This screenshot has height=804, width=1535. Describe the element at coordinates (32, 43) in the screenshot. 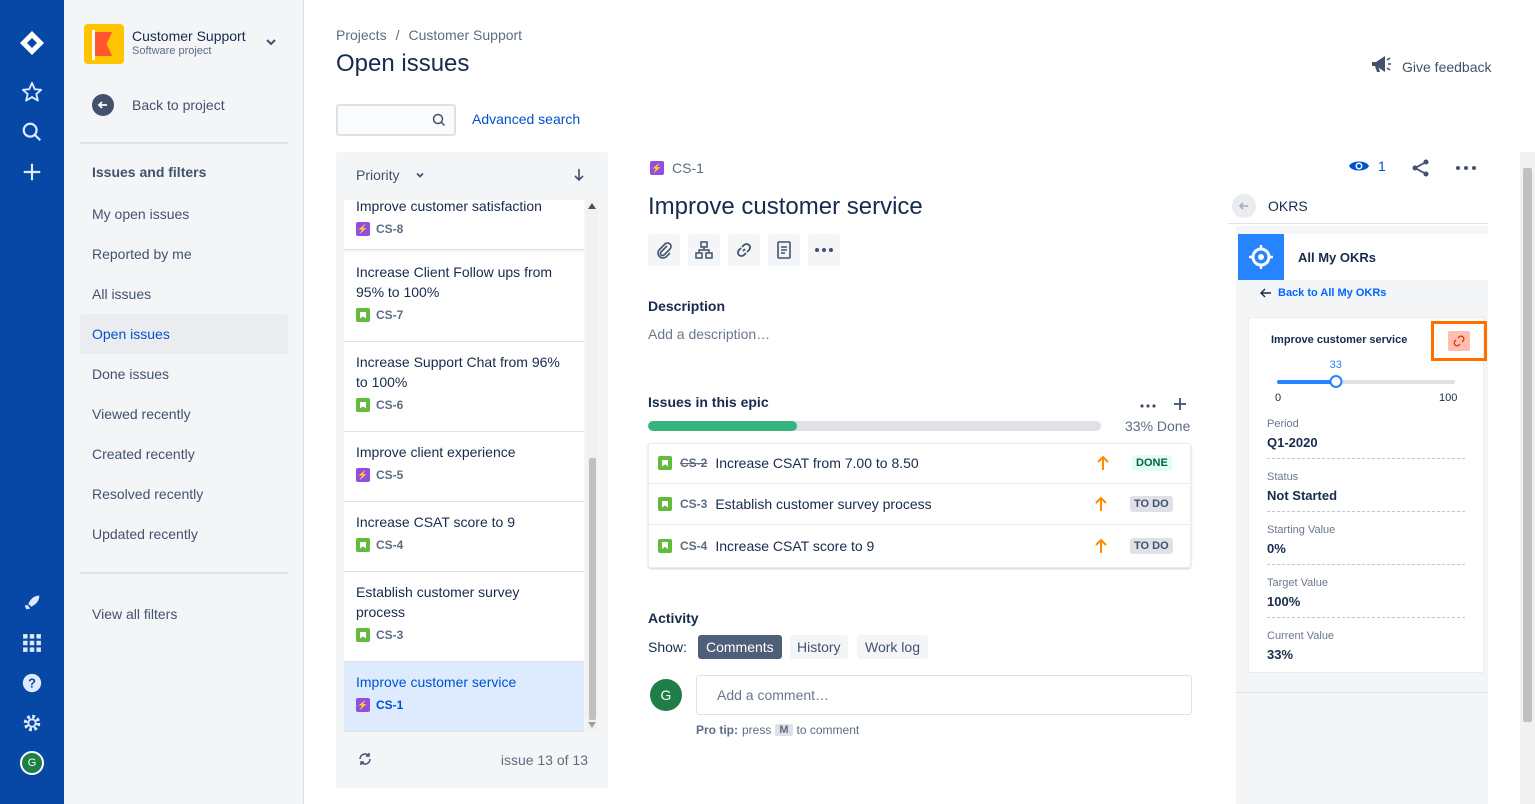

I see `jira-logo-icon` at that location.